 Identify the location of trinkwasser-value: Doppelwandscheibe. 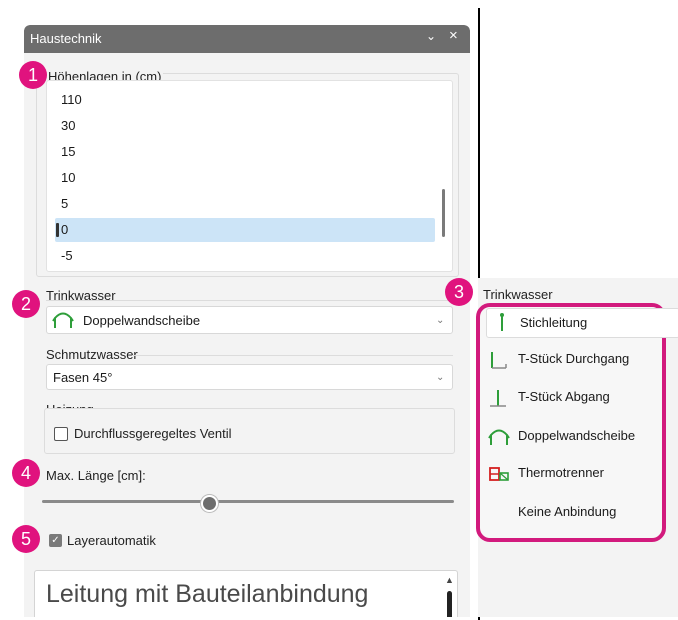
(142, 320).